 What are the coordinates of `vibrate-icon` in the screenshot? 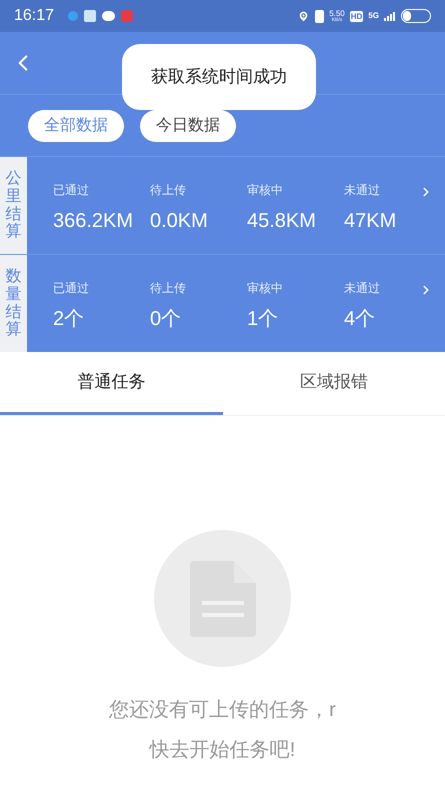 It's located at (319, 16).